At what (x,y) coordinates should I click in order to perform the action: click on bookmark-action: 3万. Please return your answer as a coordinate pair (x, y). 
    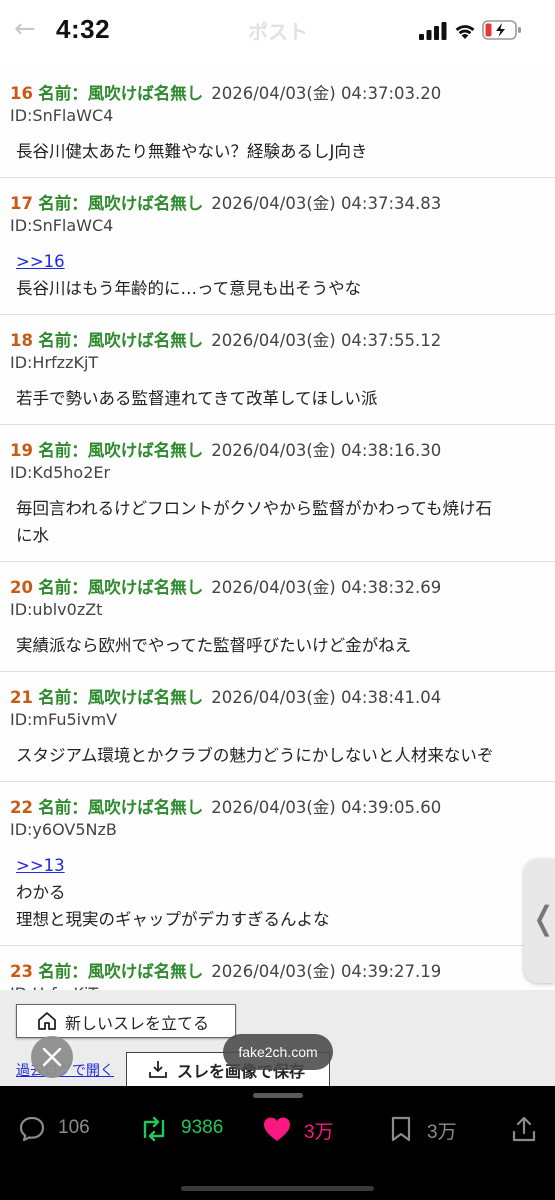
    Looking at the image, I should click on (429, 1129).